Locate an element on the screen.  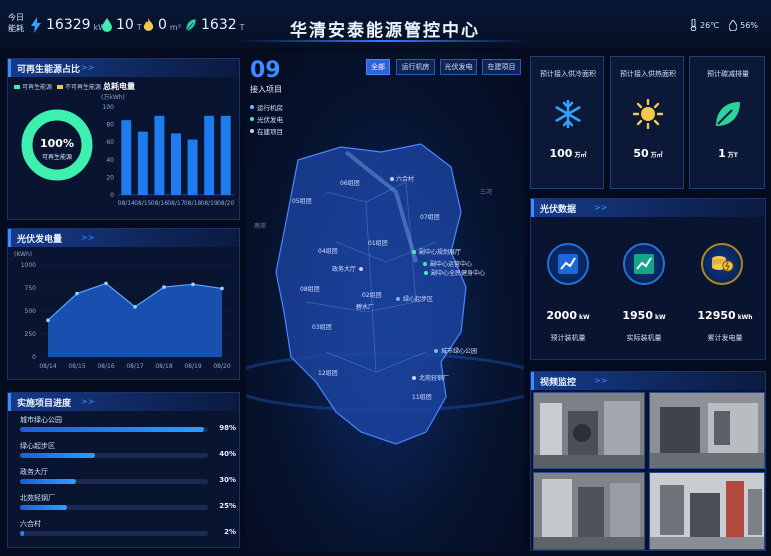
project-count: 09 is located at coordinates (265, 70).